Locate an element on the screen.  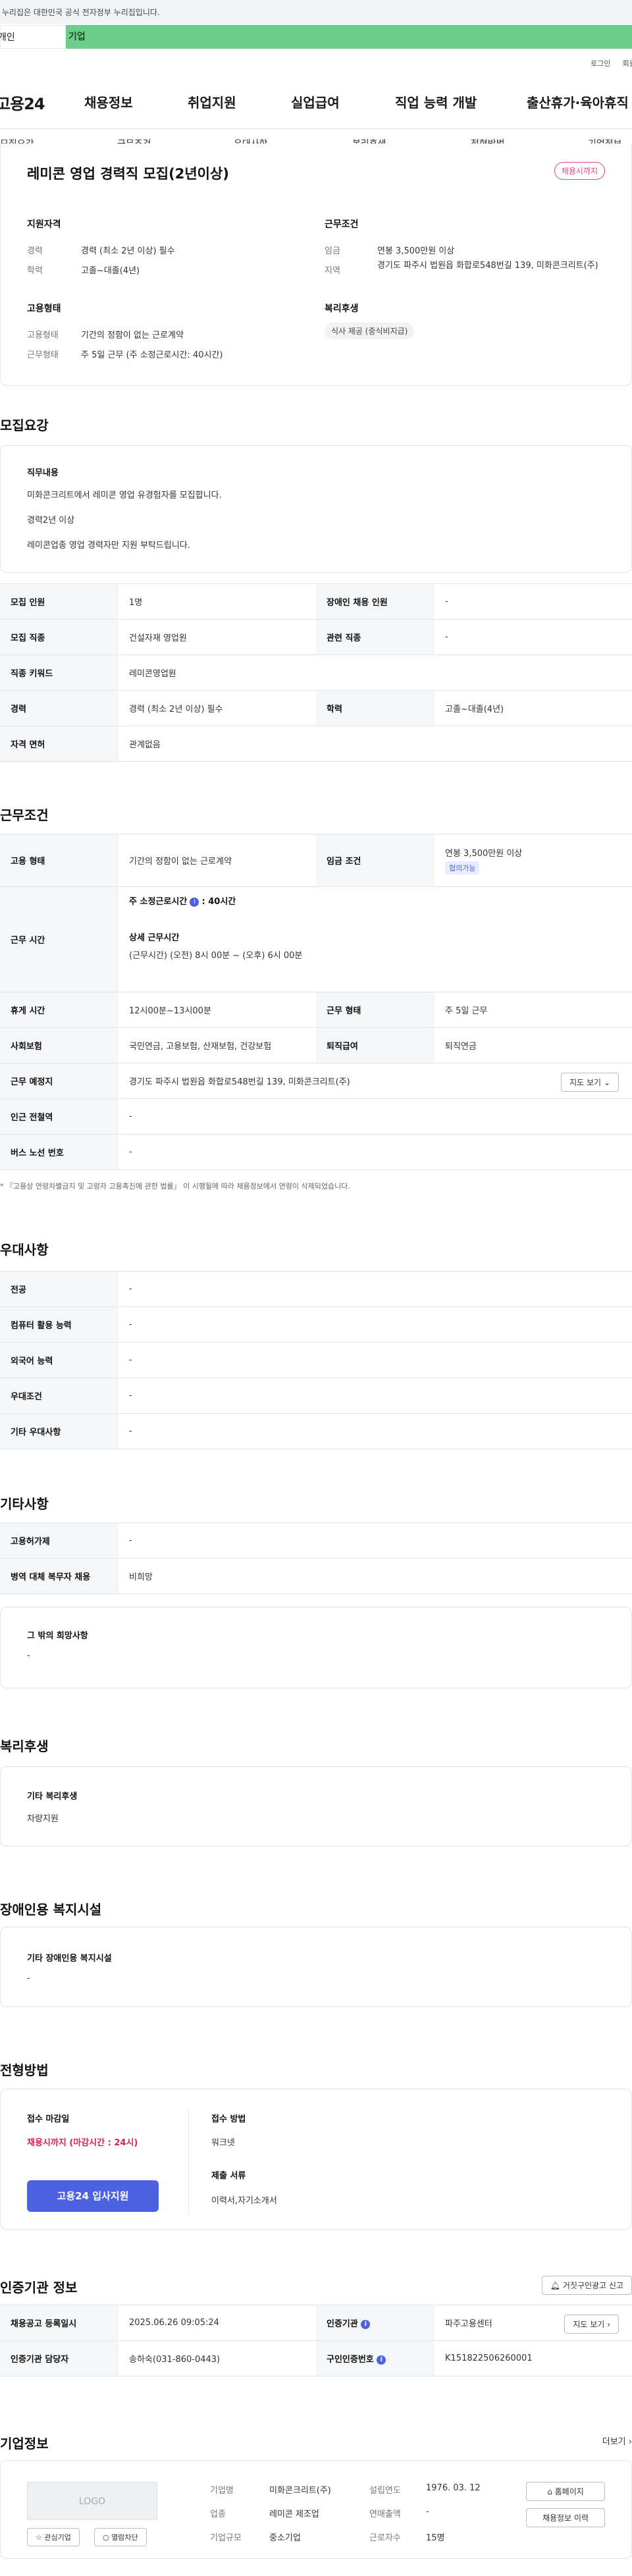
table-row: 컴퓨터 활용 능력 - is located at coordinates (316, 1324).